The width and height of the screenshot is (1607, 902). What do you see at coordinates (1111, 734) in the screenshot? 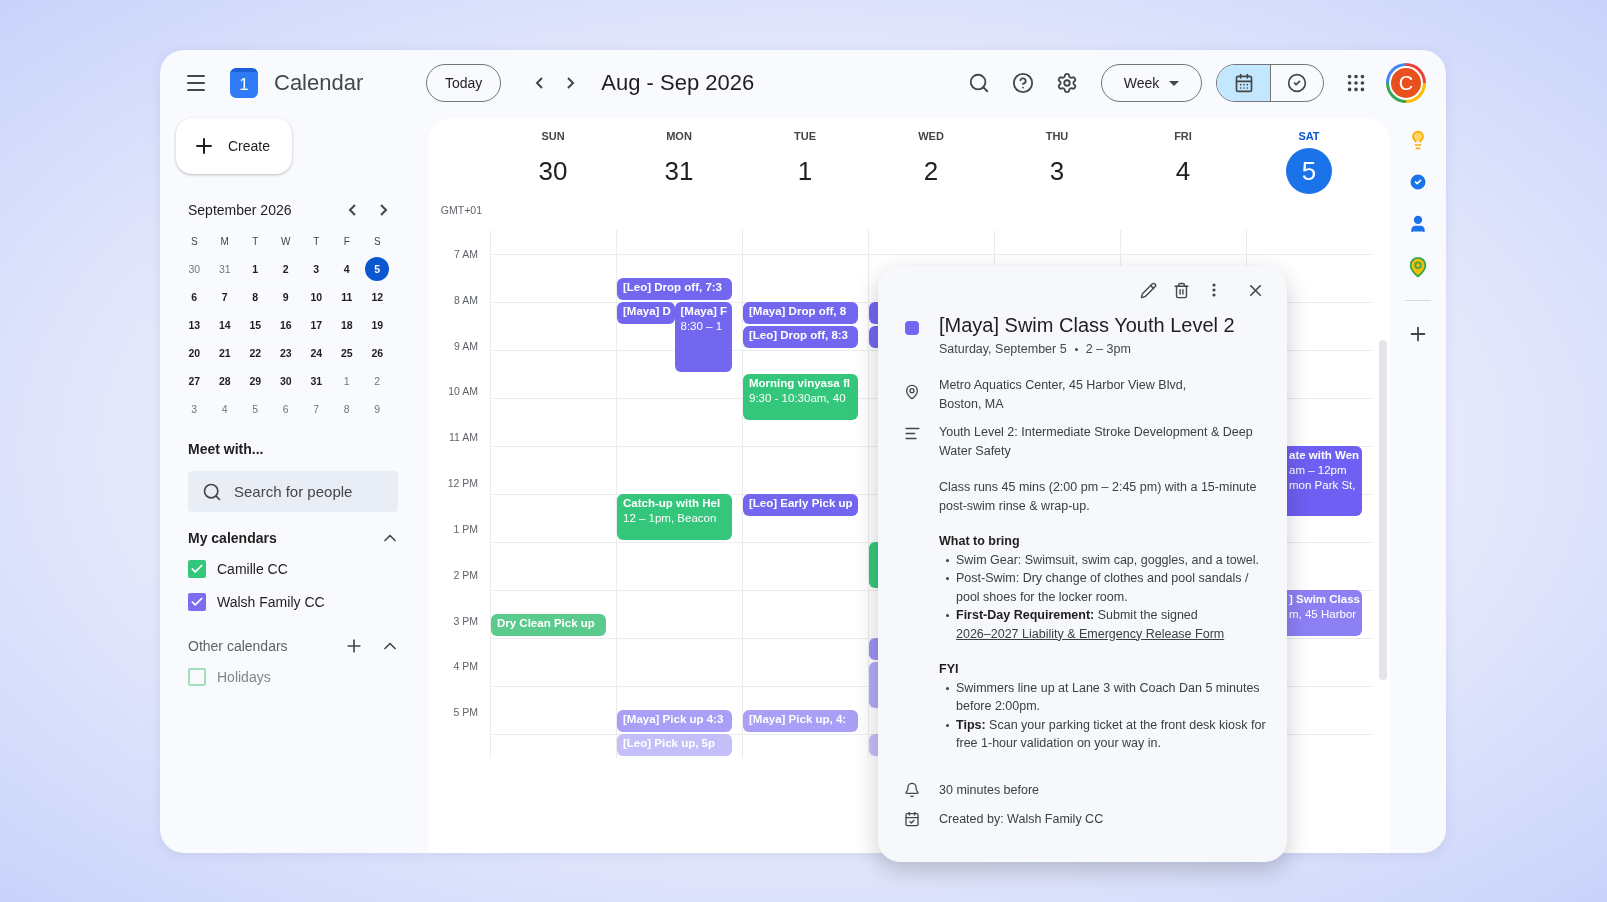
I see `bullet-text: Tips: Scan your parking ticket at the front desk kiosk for free 1-hour validation on your way in.` at bounding box center [1111, 734].